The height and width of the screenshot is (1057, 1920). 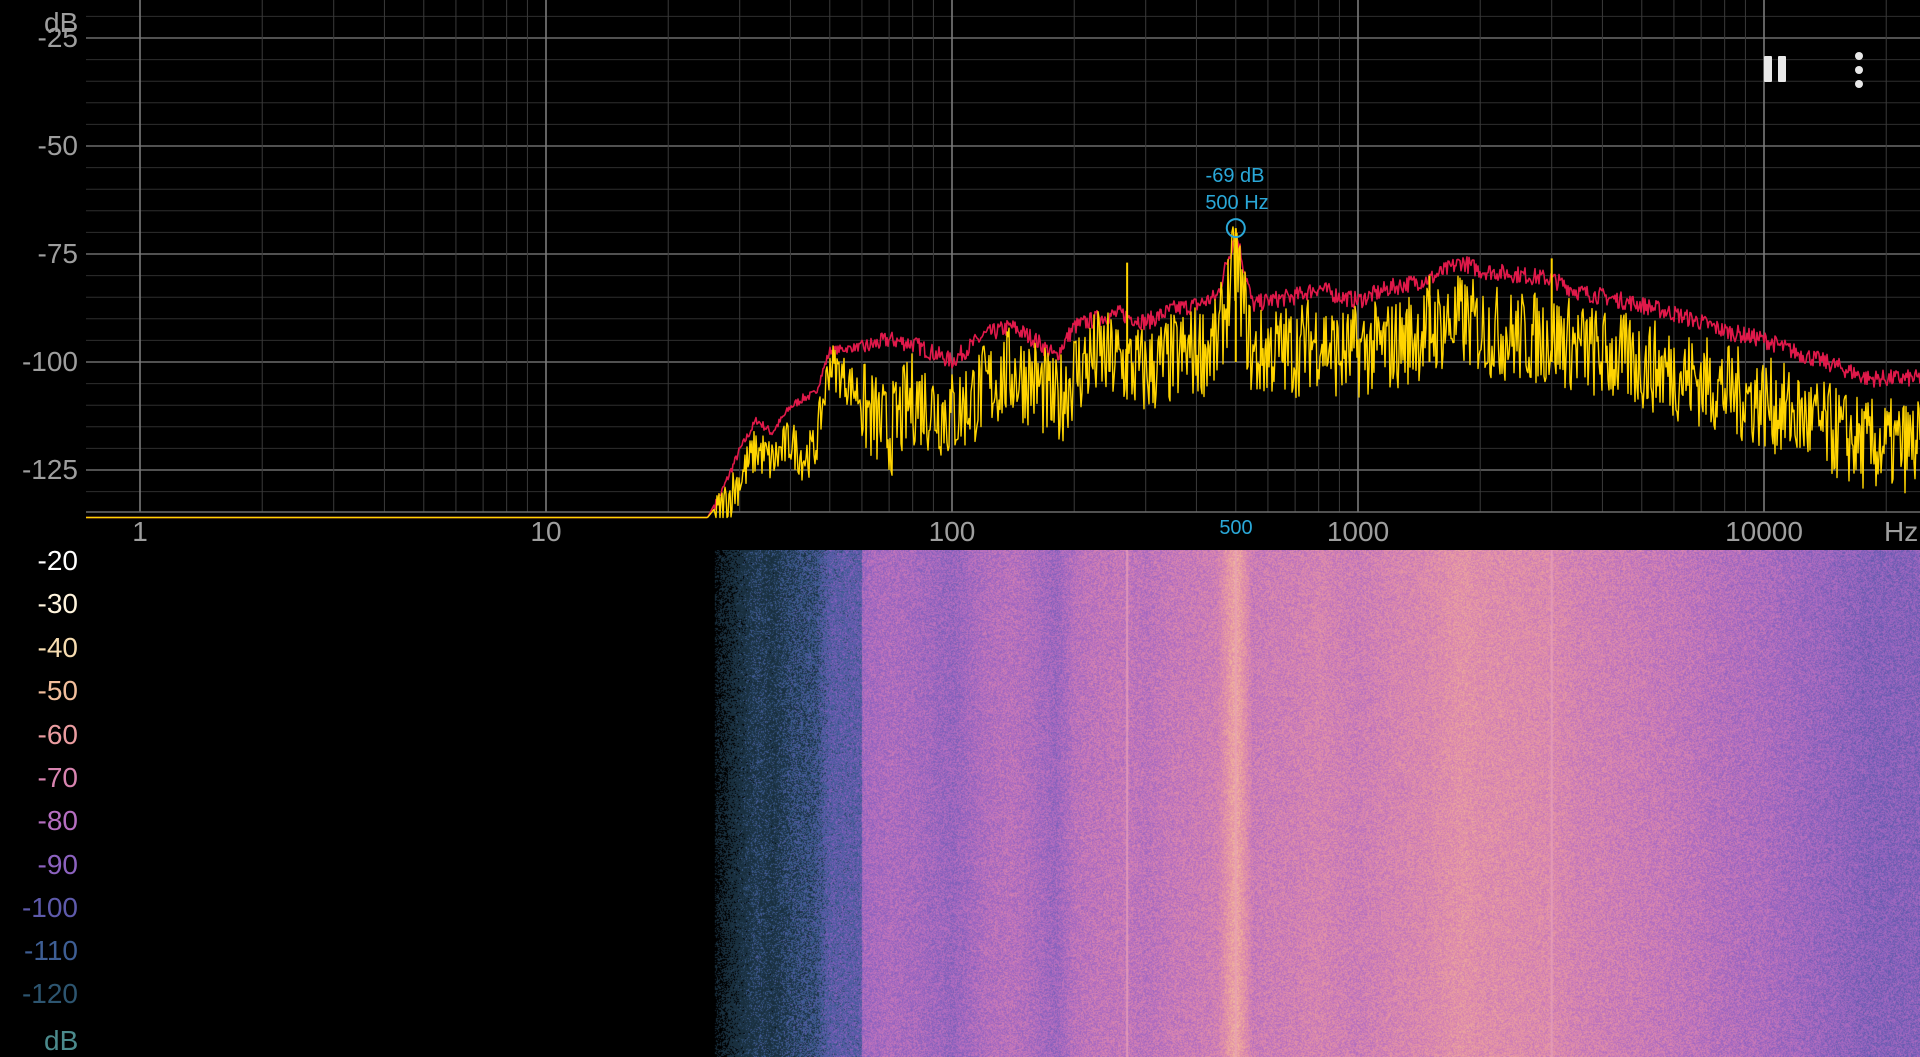 I want to click on color-scale-unit: dB, so click(x=61, y=1040).